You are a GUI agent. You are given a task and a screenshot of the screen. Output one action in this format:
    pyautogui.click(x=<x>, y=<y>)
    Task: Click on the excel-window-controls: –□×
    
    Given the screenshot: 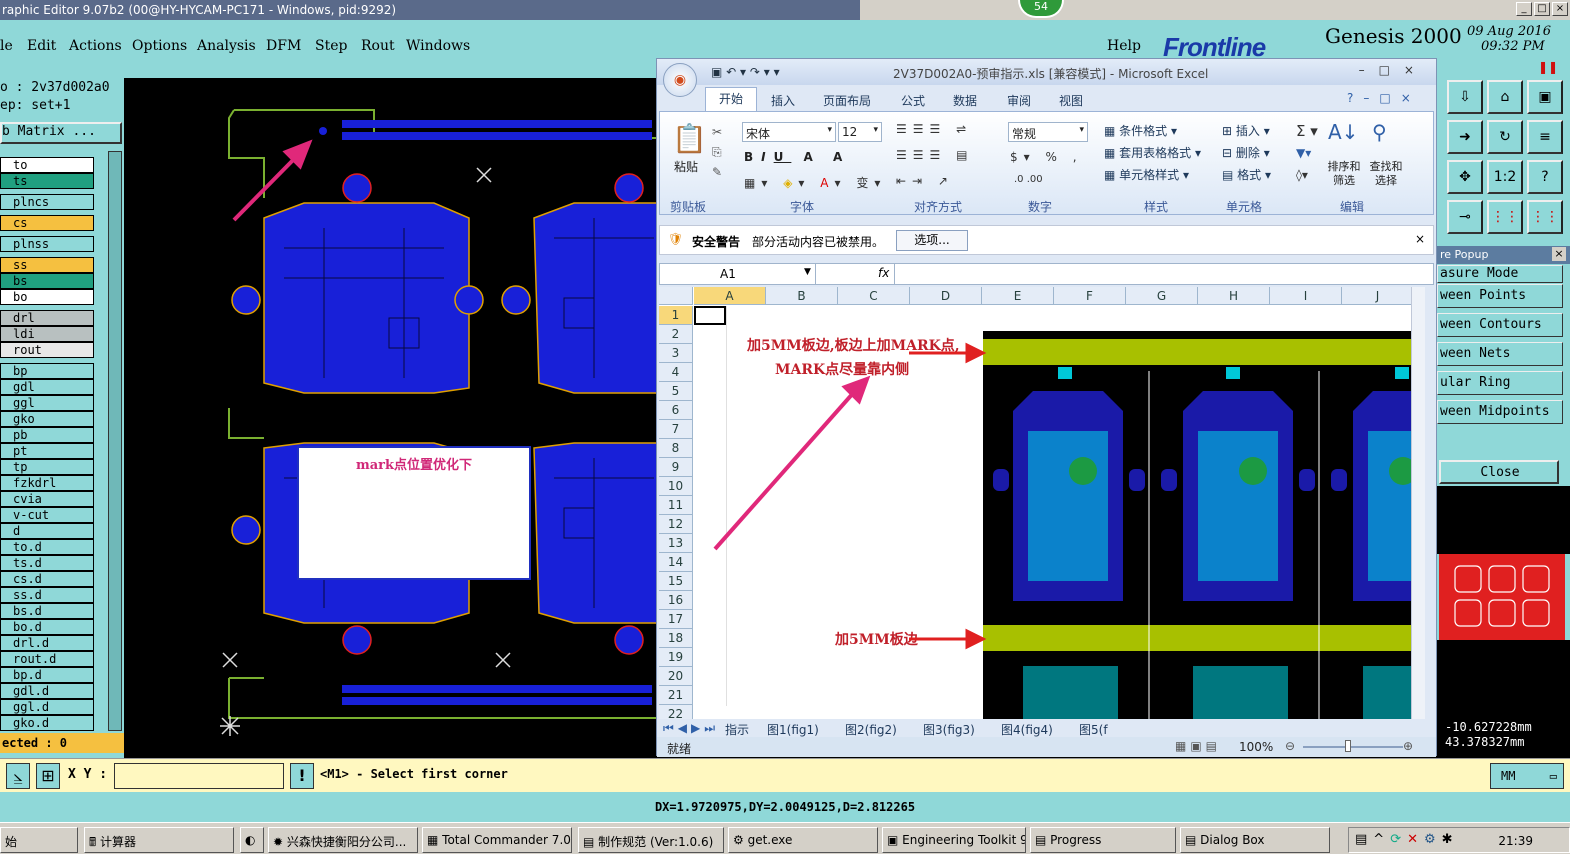 What is the action you would take?
    pyautogui.click(x=1393, y=70)
    